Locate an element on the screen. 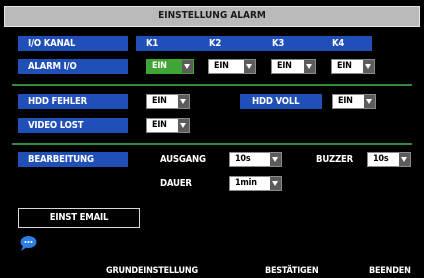  alarm-io-k4-value: EIN is located at coordinates (344, 66).